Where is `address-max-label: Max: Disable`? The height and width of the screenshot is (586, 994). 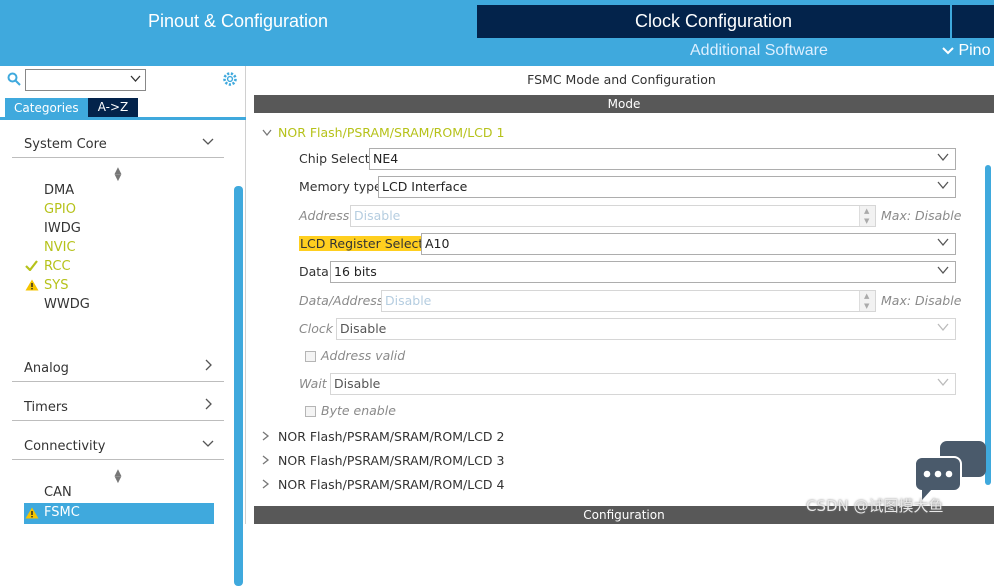 address-max-label: Max: Disable is located at coordinates (921, 215).